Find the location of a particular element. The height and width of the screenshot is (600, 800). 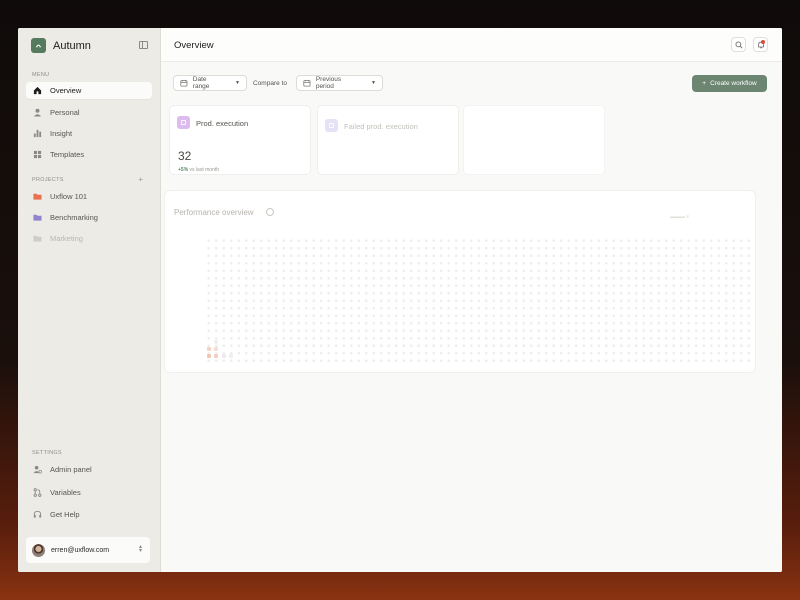

sidebar-item-variables: Variables is located at coordinates (89, 492).